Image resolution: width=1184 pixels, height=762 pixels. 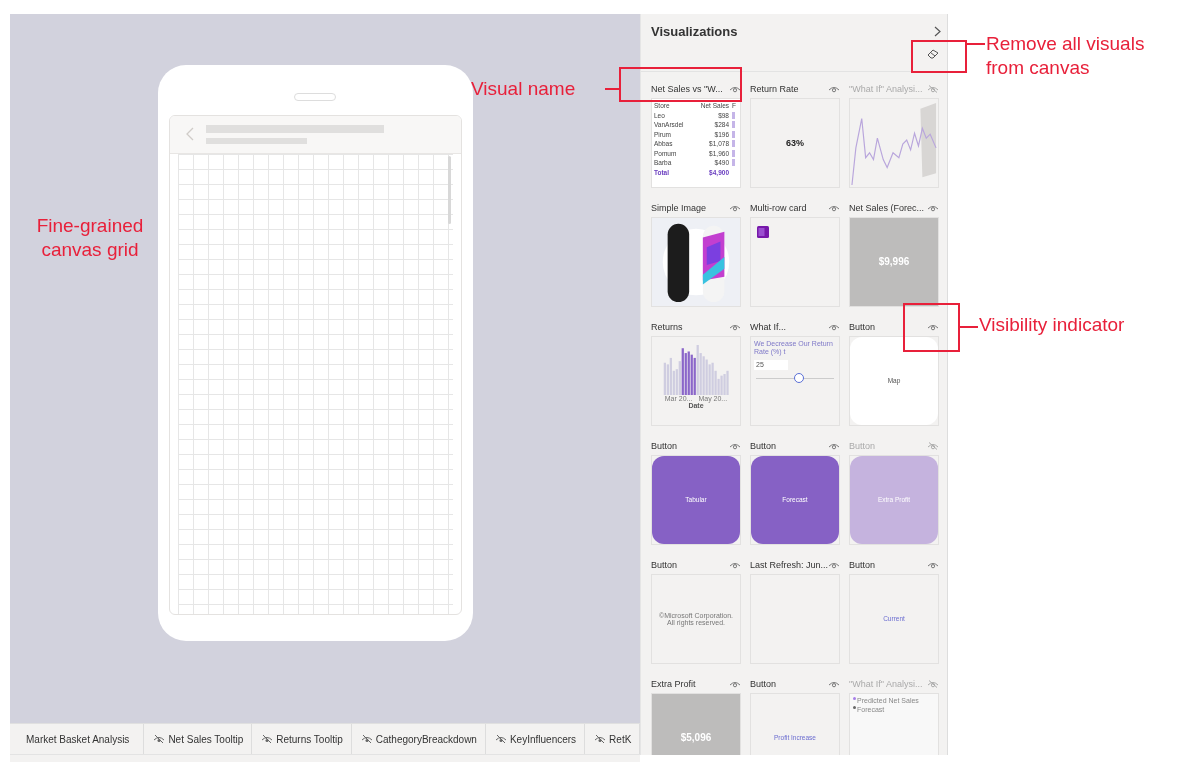 I want to click on card-value: $5,096, so click(x=696, y=738).